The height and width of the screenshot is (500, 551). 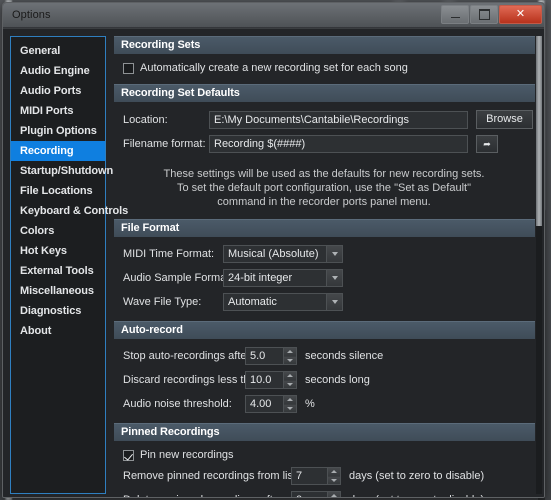 What do you see at coordinates (58, 131) in the screenshot?
I see `sidebar-item-plugin-options: Plugin Options` at bounding box center [58, 131].